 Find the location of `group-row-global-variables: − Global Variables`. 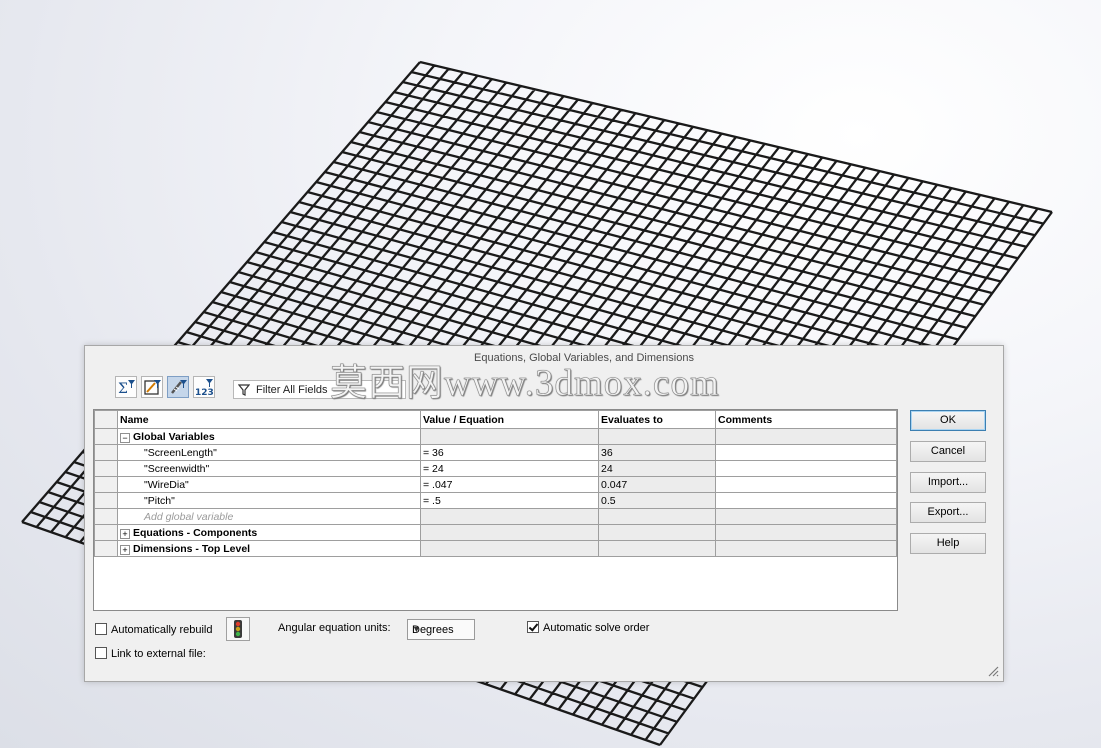

group-row-global-variables: − Global Variables is located at coordinates (495, 436).